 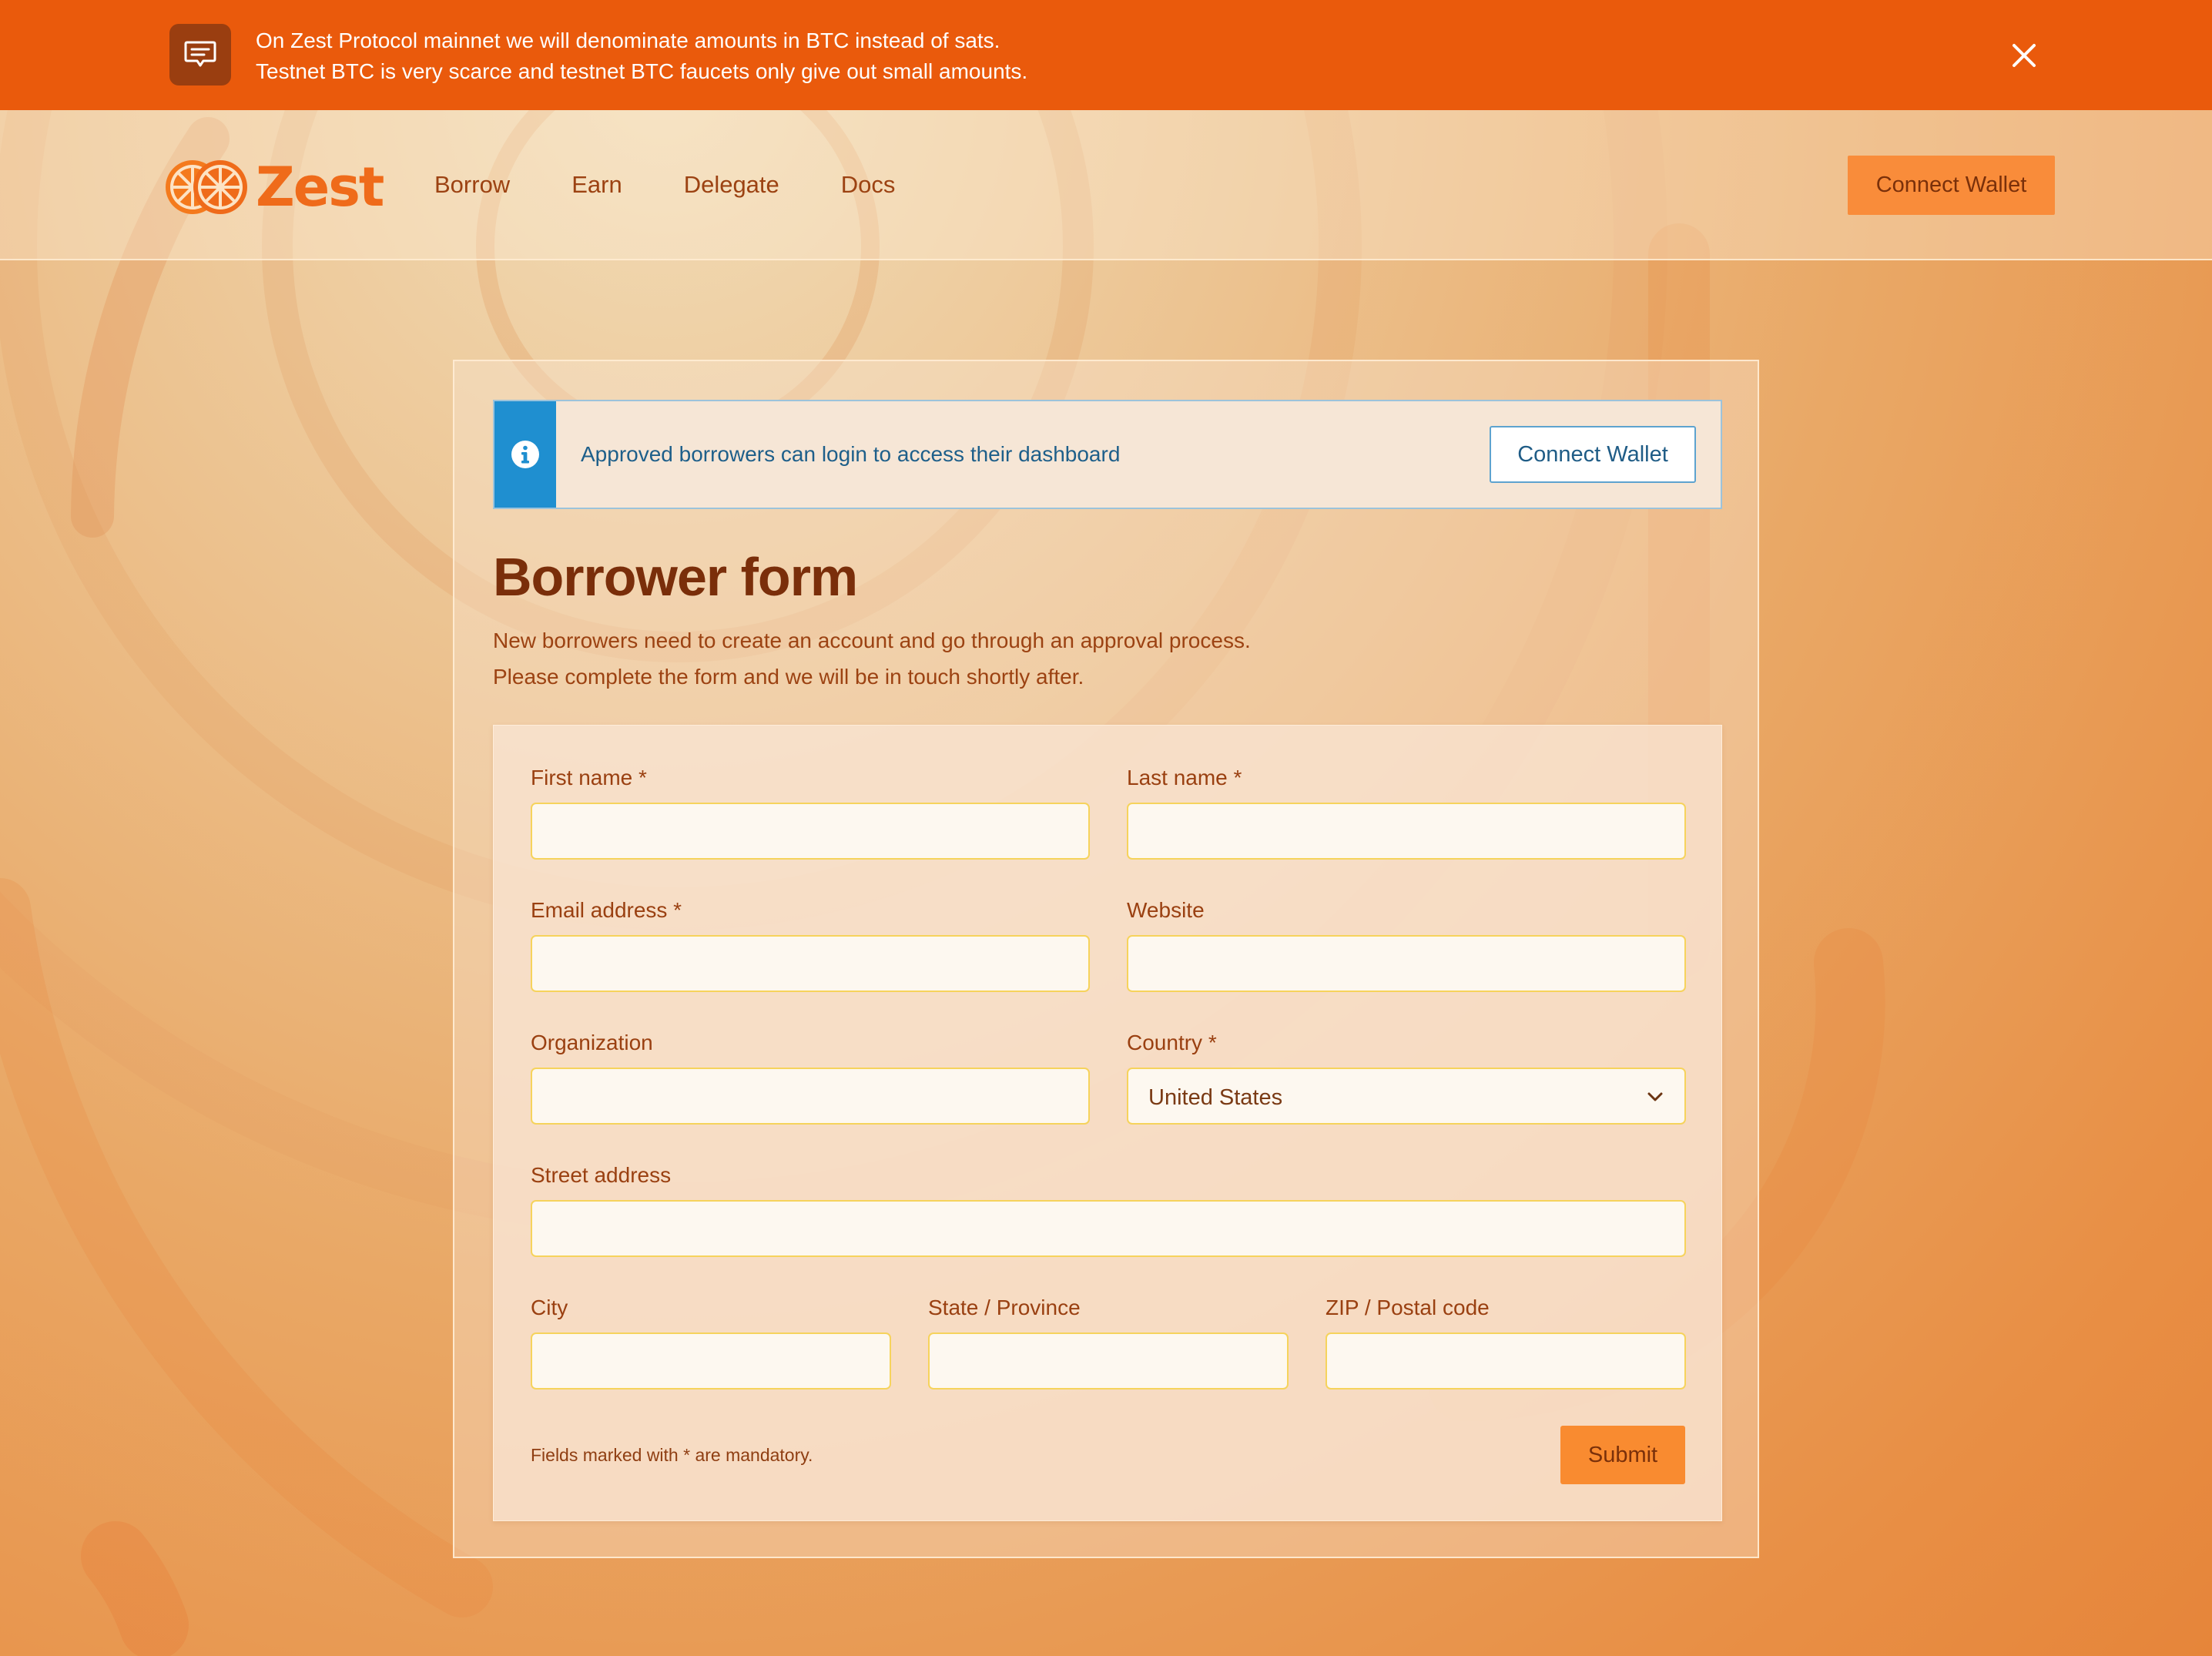 What do you see at coordinates (810, 963) in the screenshot?
I see `email-input` at bounding box center [810, 963].